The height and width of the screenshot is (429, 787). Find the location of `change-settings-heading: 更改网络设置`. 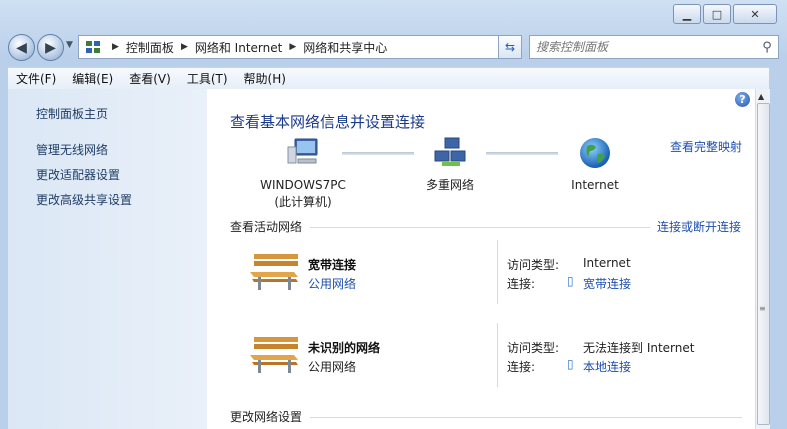

change-settings-heading: 更改网络设置 is located at coordinates (266, 417).